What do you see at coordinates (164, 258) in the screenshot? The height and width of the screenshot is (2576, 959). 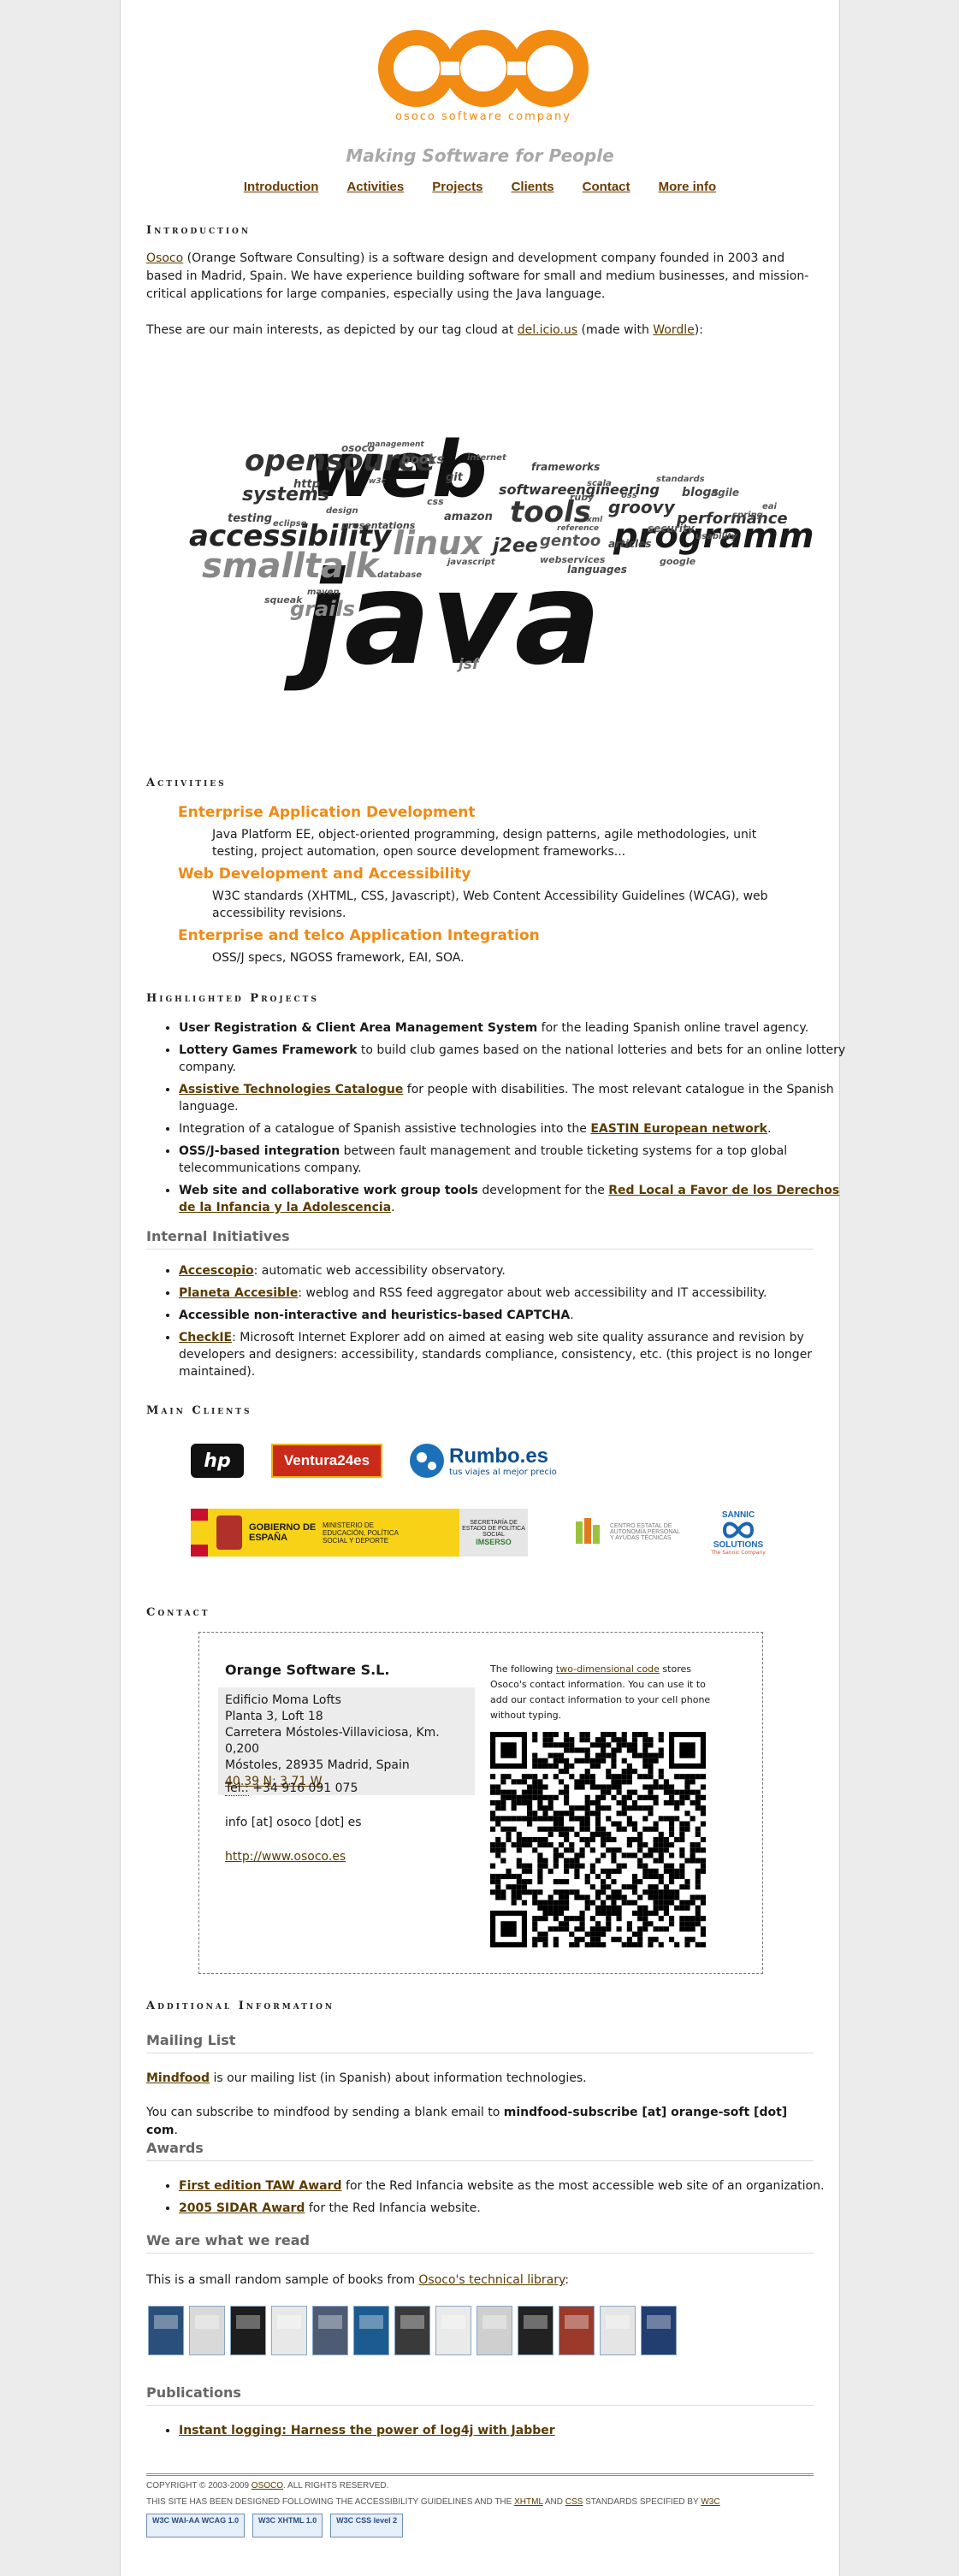 I see `osoco-link: Osoco` at bounding box center [164, 258].